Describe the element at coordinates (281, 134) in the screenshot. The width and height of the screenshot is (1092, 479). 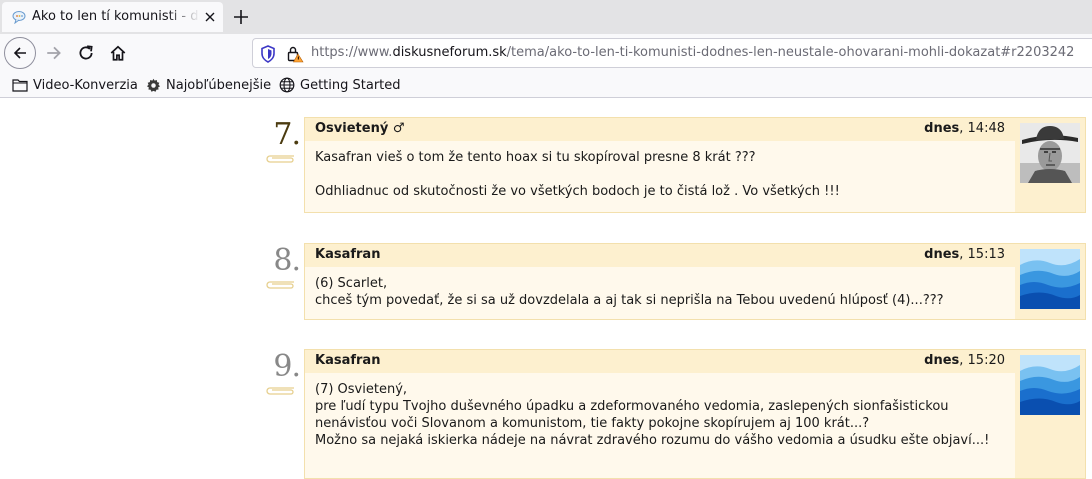
I see `post-number: 7.` at that location.